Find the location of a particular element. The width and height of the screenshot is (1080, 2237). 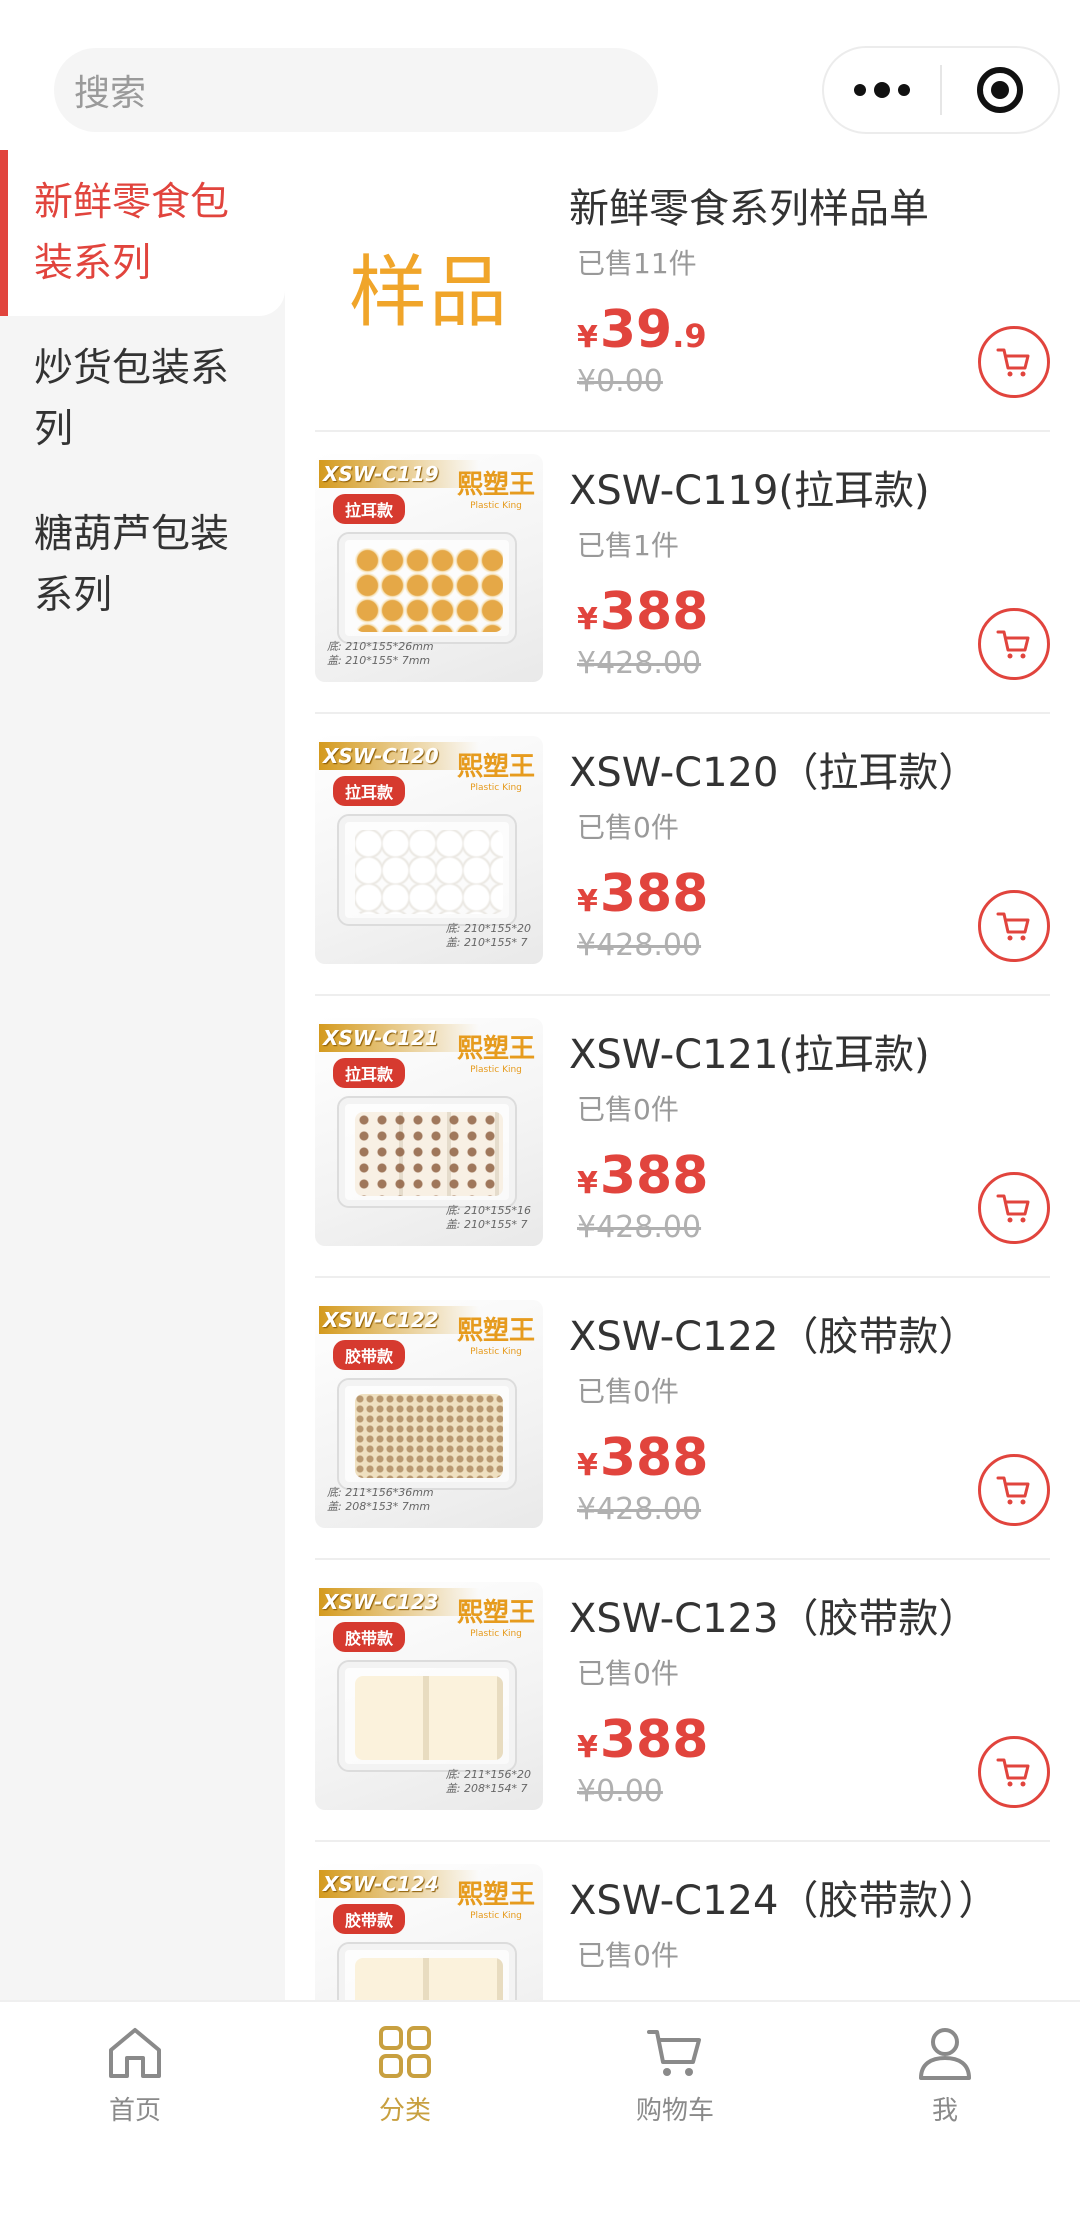

product-item: 样品 新鲜零食系列样品单 已售11件 ¥39.9 ¥0.00 is located at coordinates (682, 291).